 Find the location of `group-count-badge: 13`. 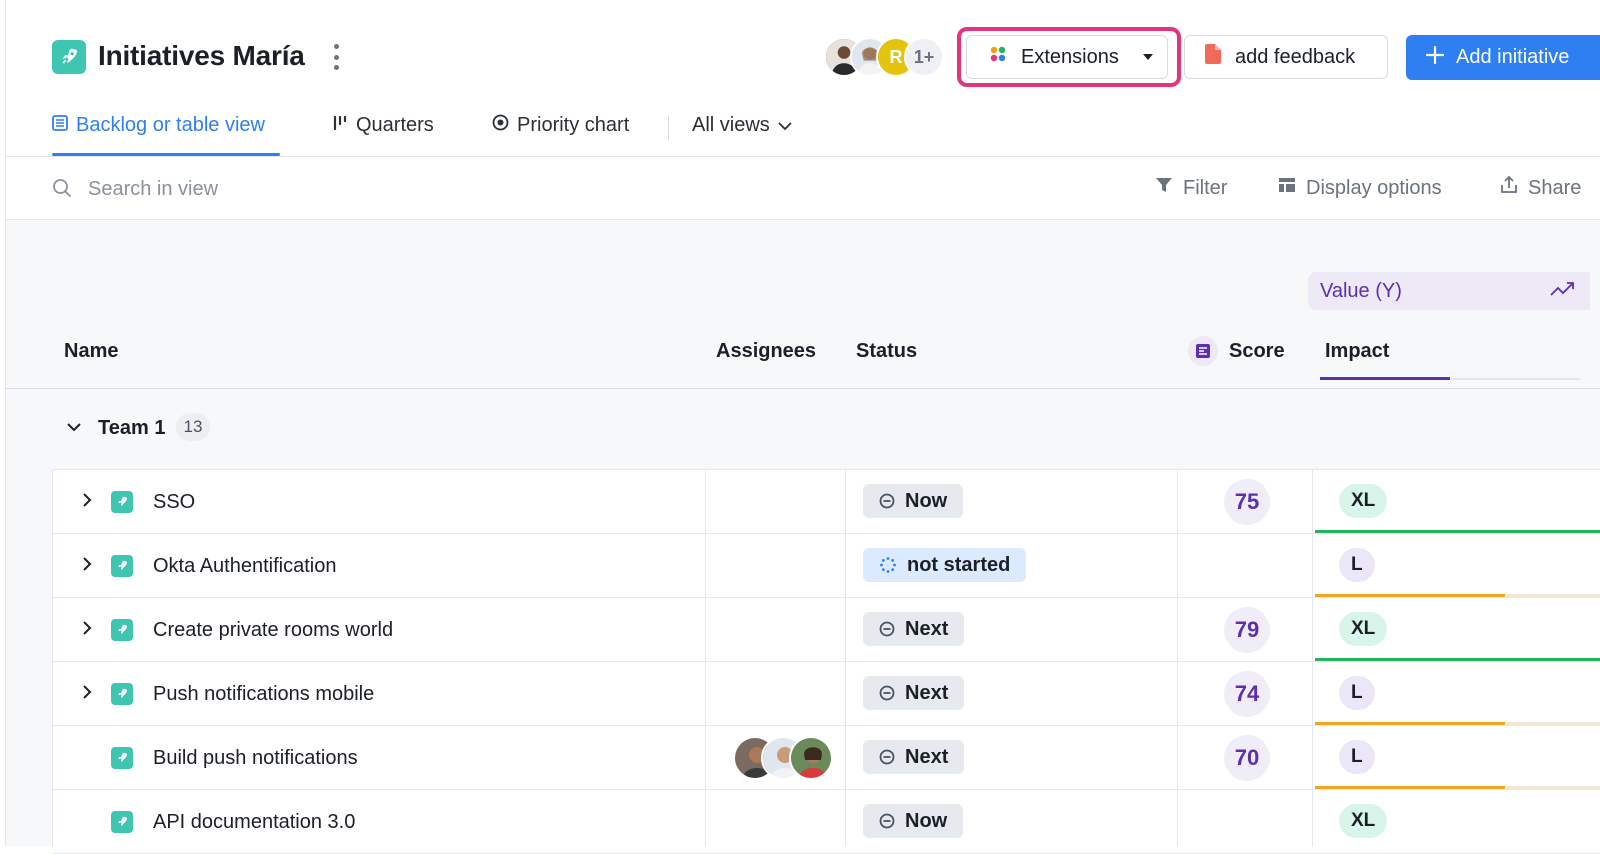

group-count-badge: 13 is located at coordinates (193, 427).